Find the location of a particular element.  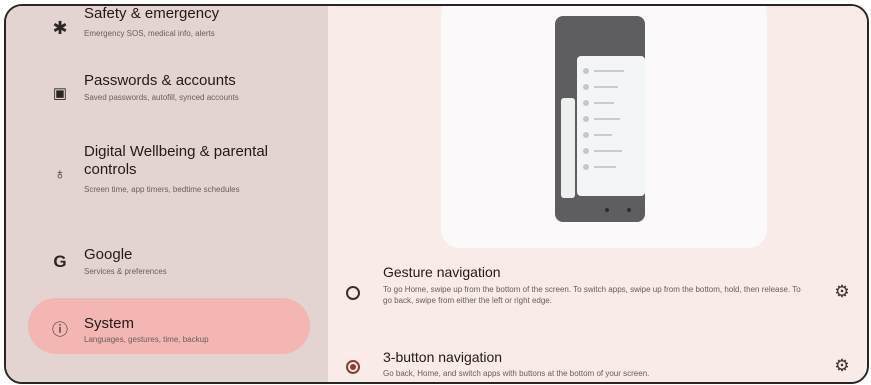

asterisk-icon: ✱ is located at coordinates (60, 28).